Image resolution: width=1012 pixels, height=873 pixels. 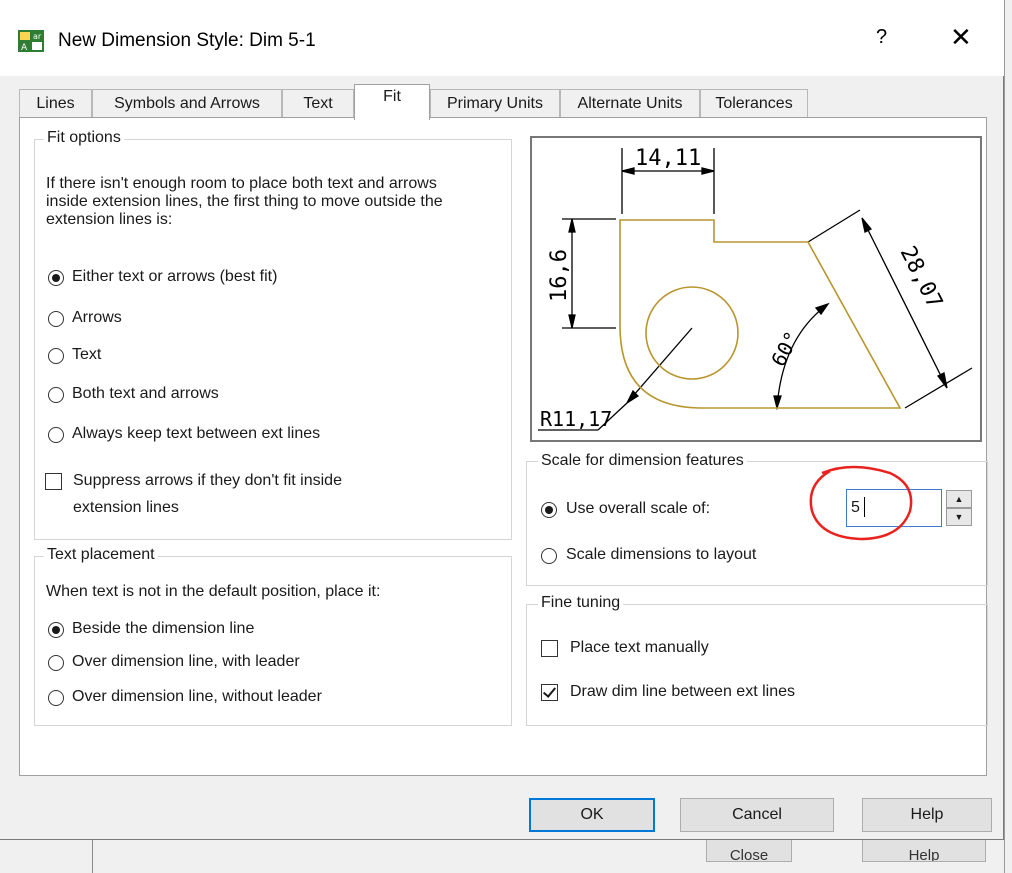 What do you see at coordinates (785, 348) in the screenshot?
I see `dim-angle-label: 60°` at bounding box center [785, 348].